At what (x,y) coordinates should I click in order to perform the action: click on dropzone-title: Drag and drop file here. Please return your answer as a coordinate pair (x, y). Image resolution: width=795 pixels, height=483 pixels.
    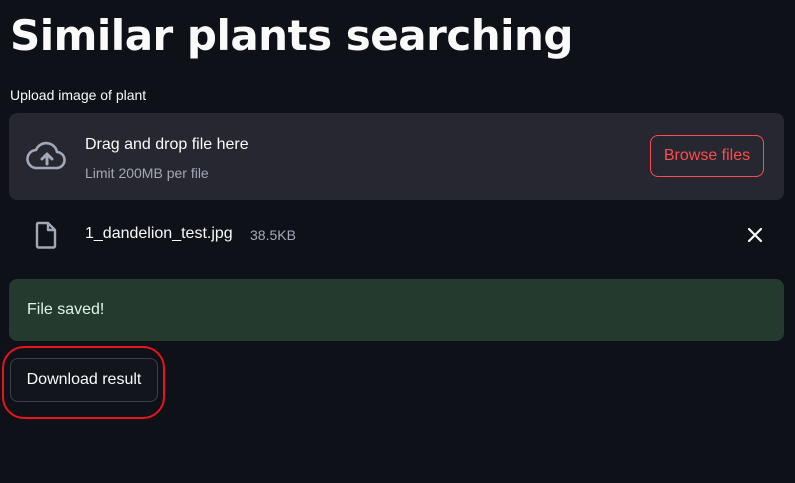
    Looking at the image, I should click on (167, 144).